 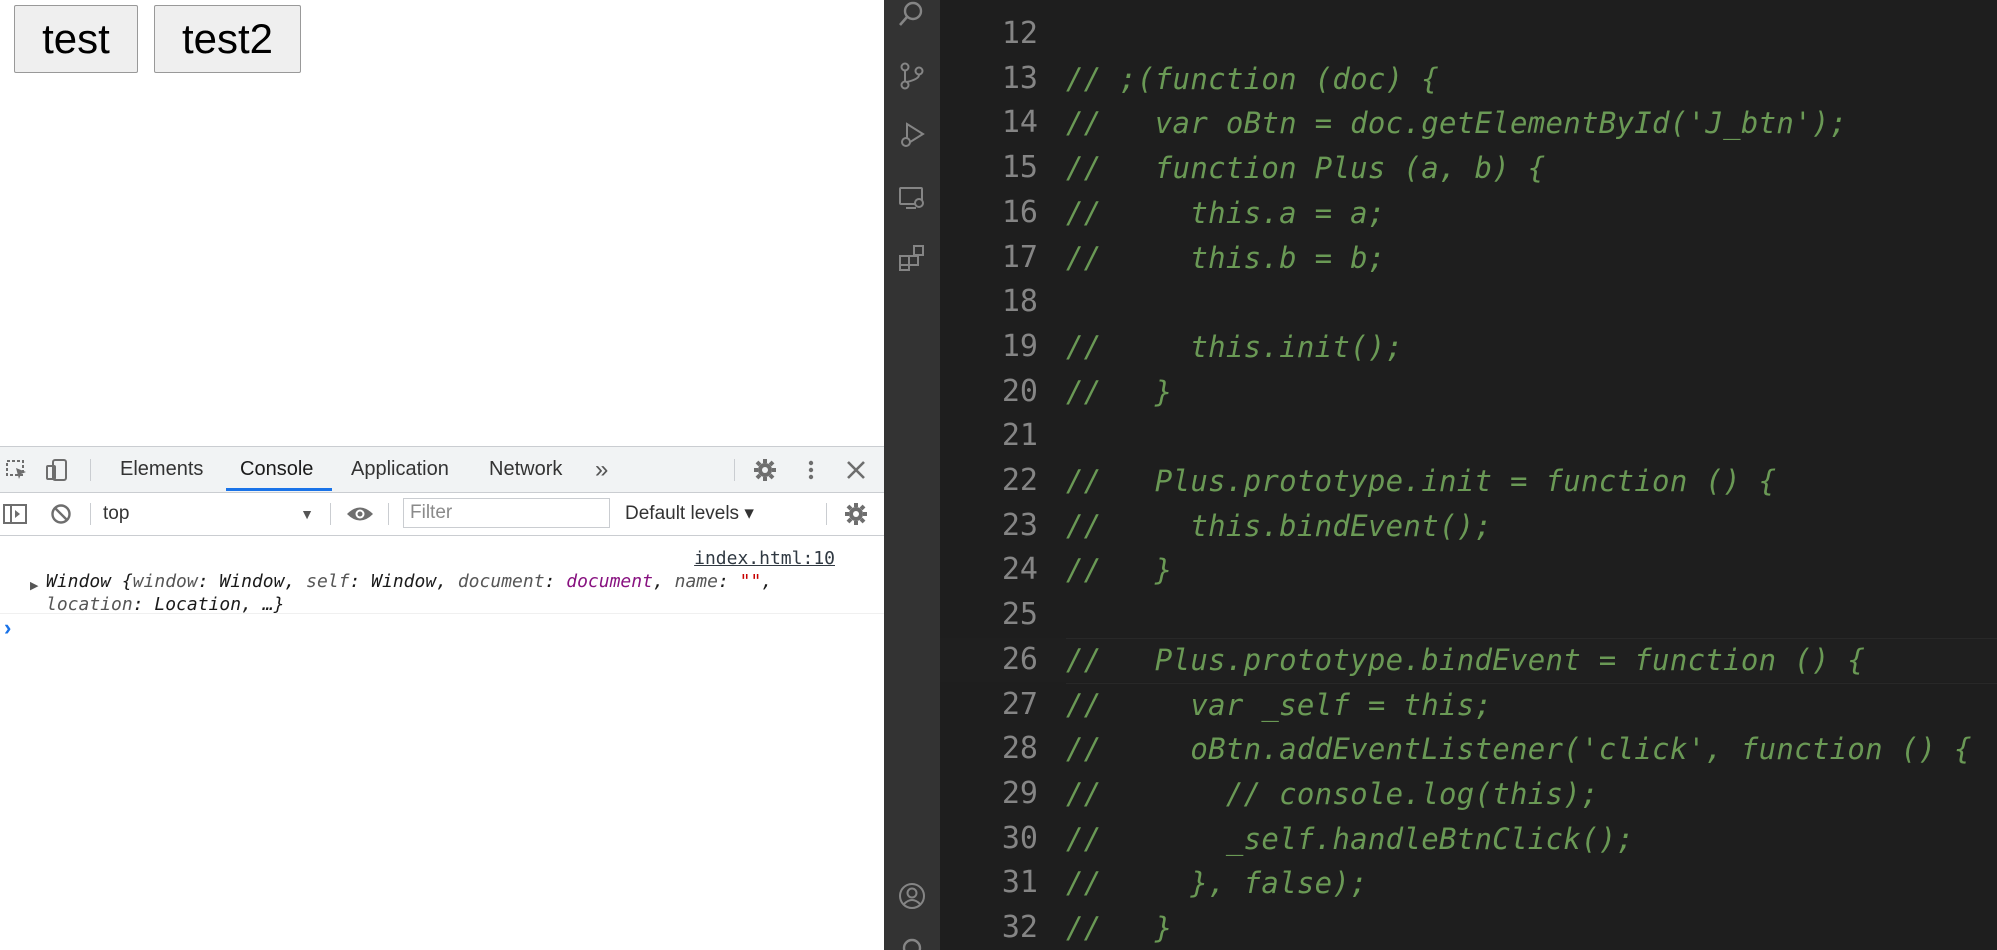 I want to click on log-string: "", so click(x=750, y=581).